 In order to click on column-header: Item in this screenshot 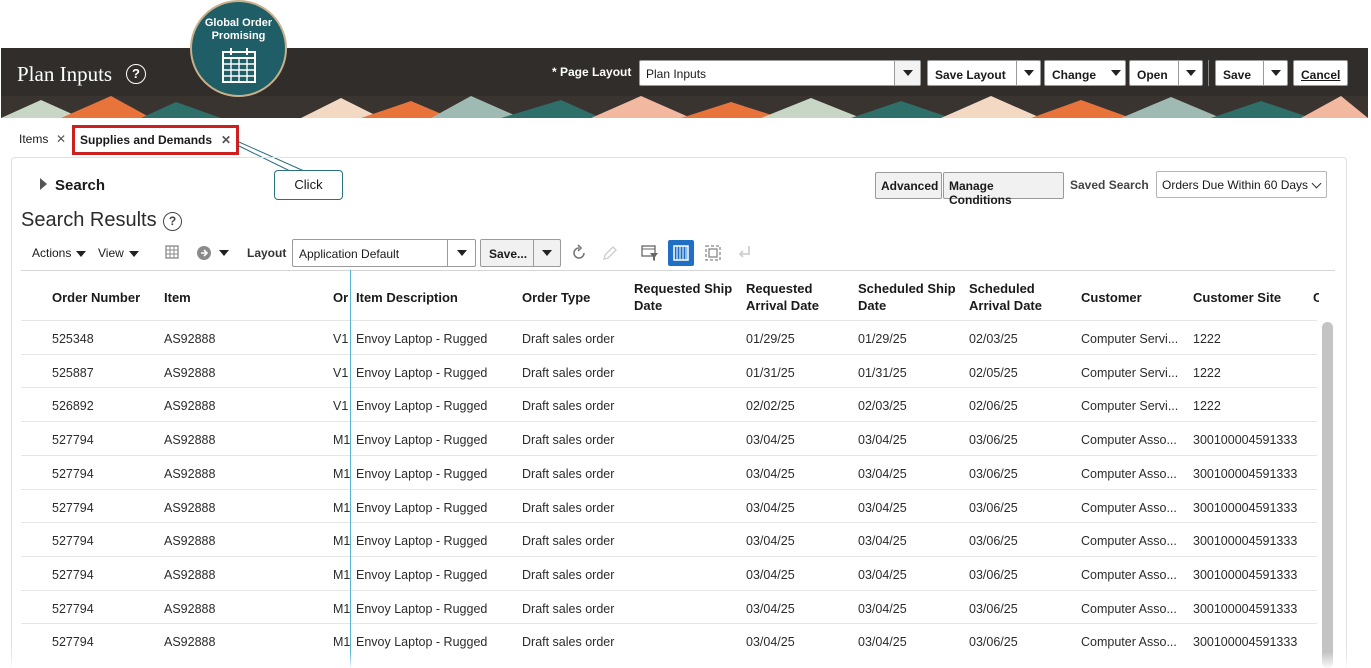, I will do `click(177, 297)`.